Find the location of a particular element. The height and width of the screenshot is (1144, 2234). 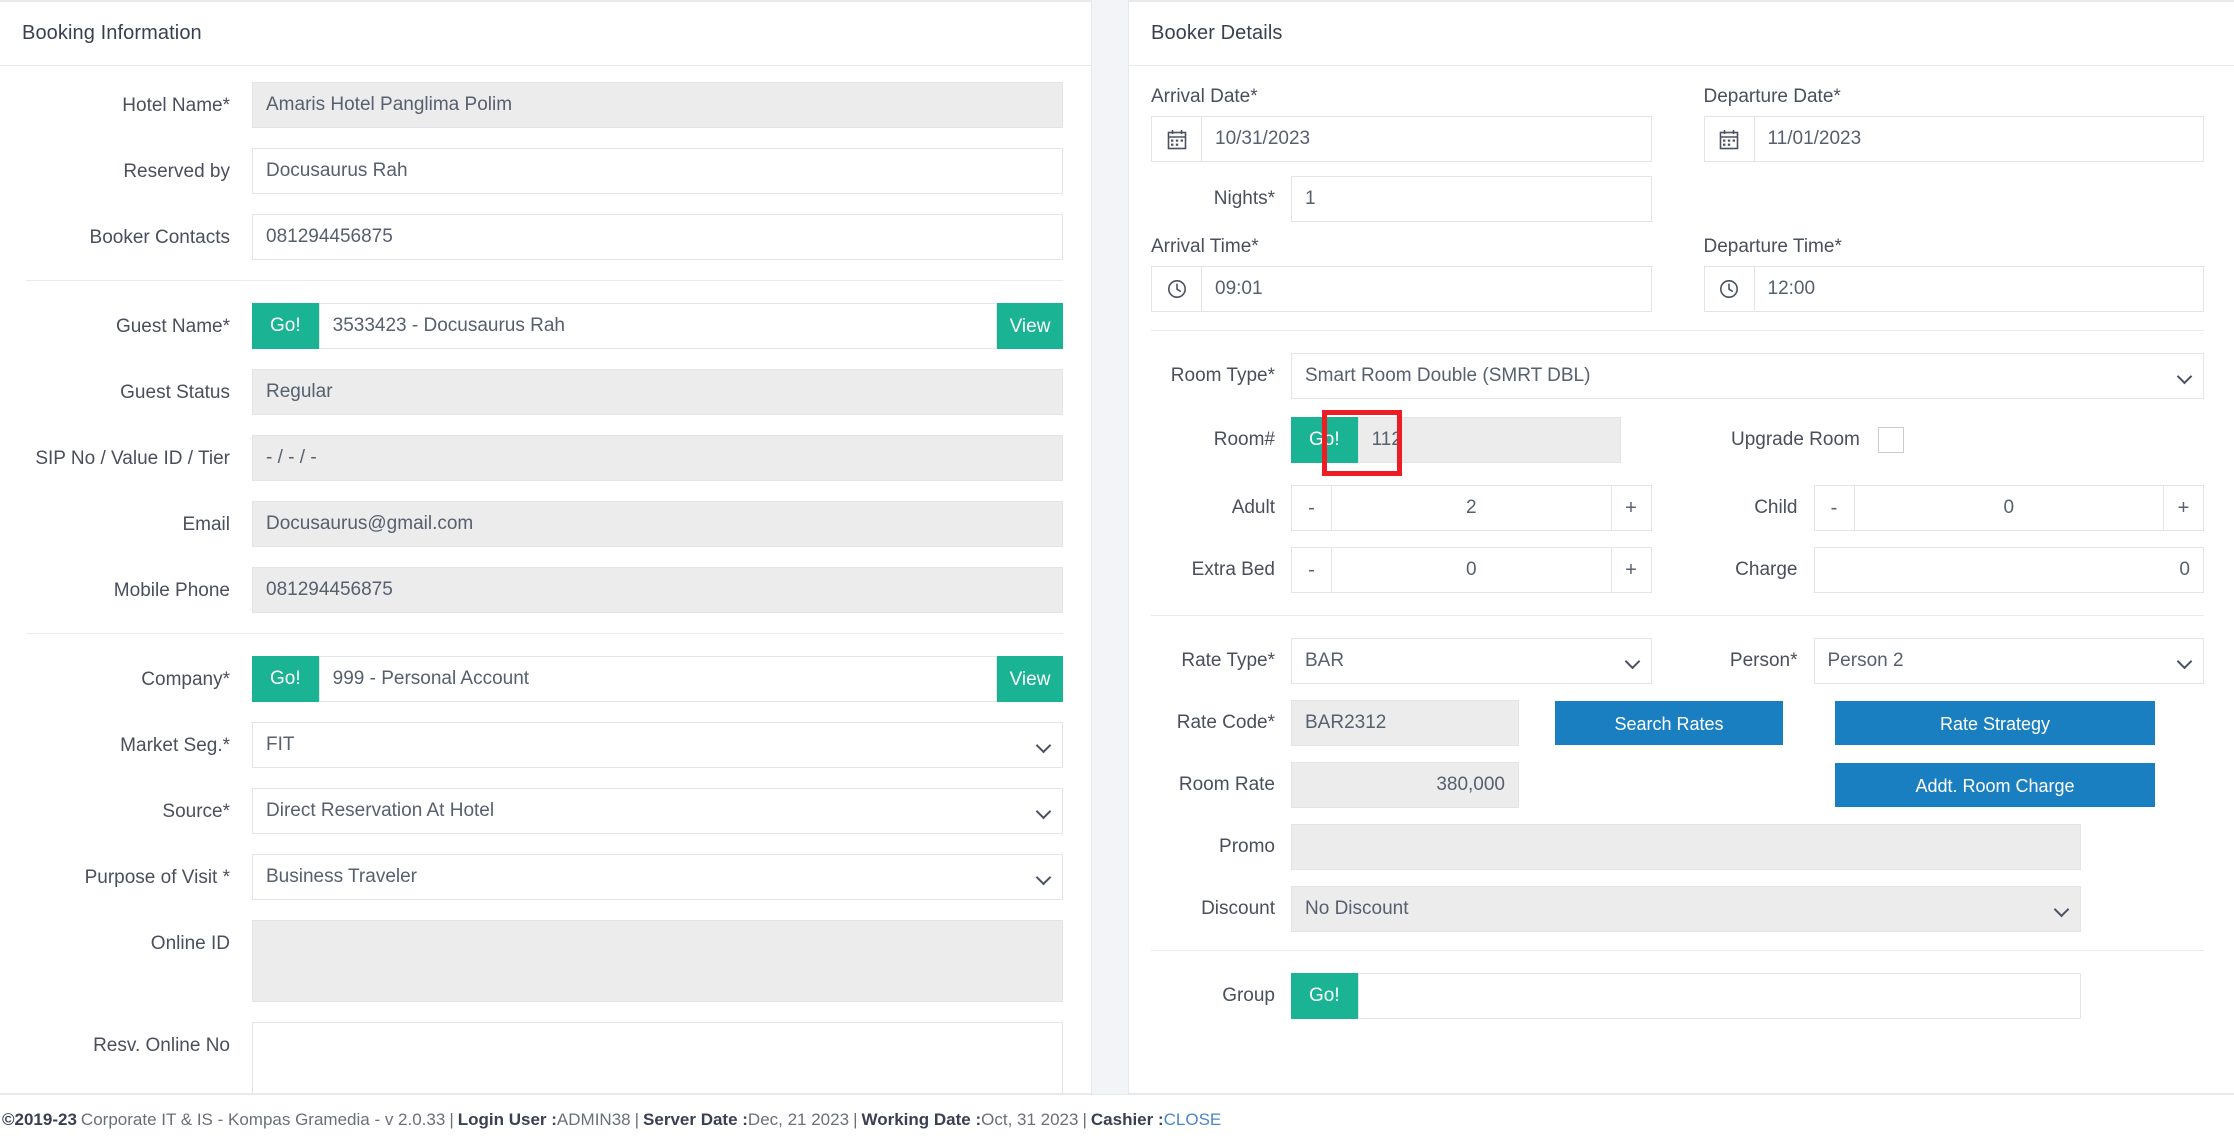

footer-sep-2: | is located at coordinates (637, 1119).